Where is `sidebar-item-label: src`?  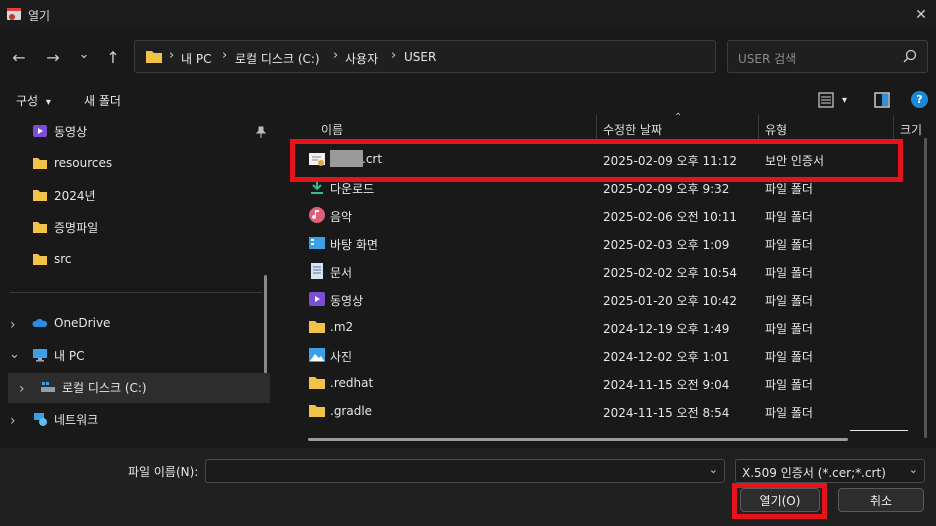
sidebar-item-label: src is located at coordinates (63, 259).